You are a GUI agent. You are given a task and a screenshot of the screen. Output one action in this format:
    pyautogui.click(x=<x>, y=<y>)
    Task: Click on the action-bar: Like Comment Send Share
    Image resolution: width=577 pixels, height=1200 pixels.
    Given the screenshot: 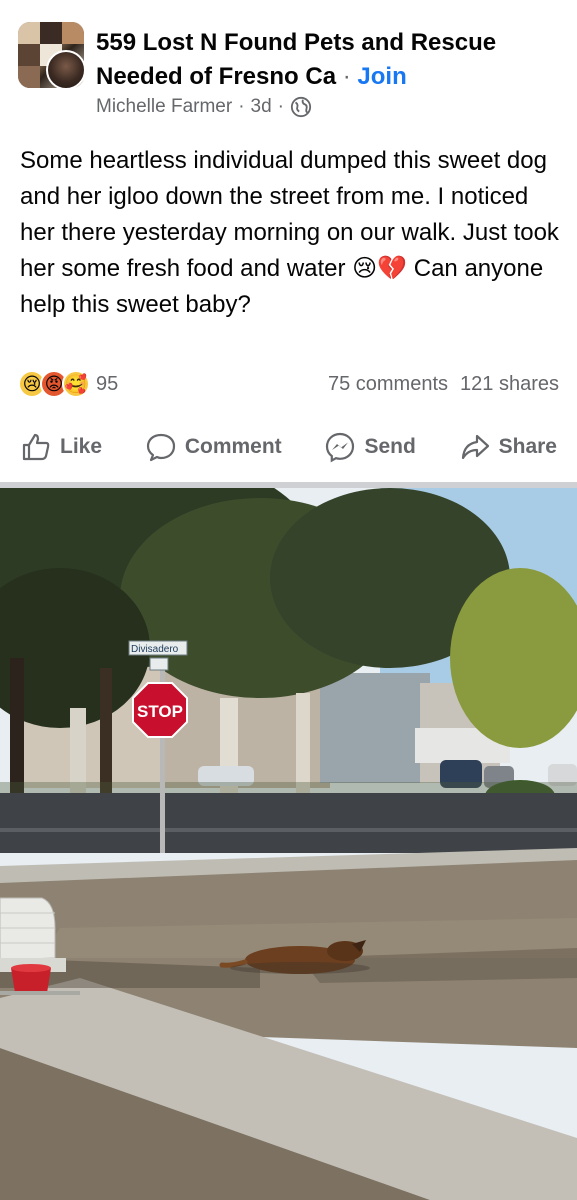 What is the action you would take?
    pyautogui.click(x=288, y=447)
    